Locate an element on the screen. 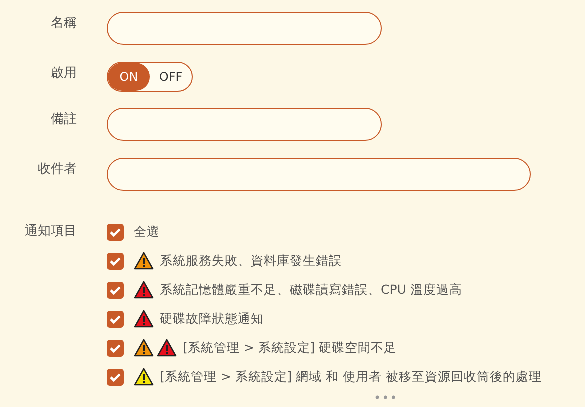 This screenshot has width=585, height=407. notification-label: 全選 is located at coordinates (147, 232).